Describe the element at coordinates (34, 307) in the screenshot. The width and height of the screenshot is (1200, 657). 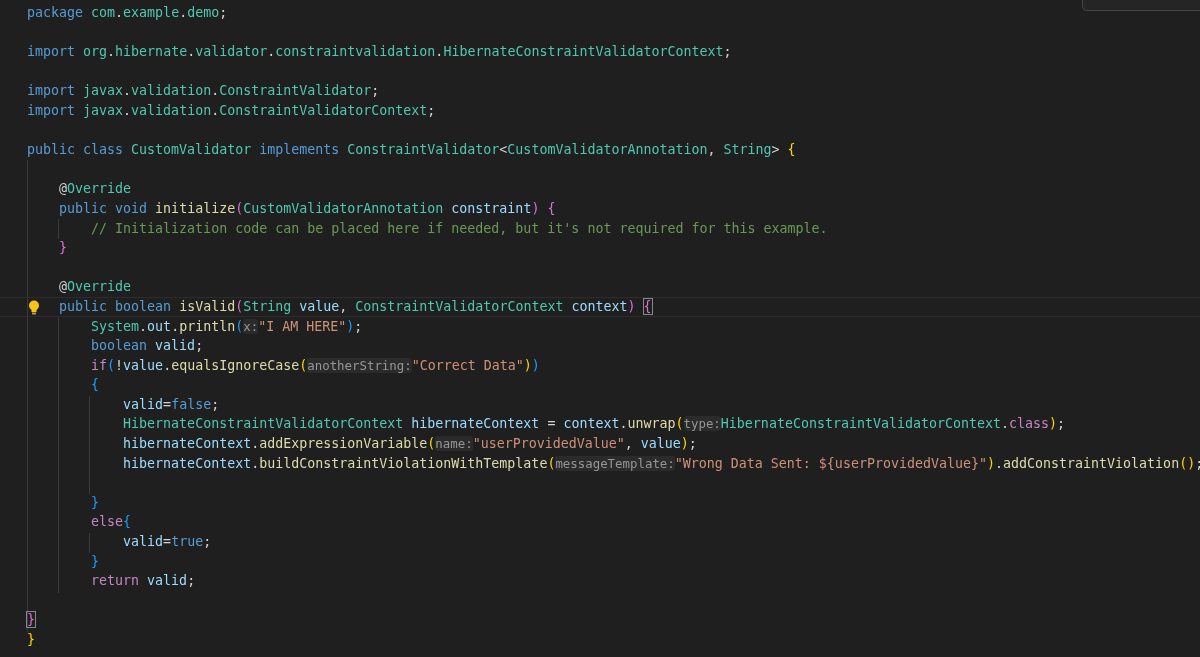
I see `lightbulb-icon` at that location.